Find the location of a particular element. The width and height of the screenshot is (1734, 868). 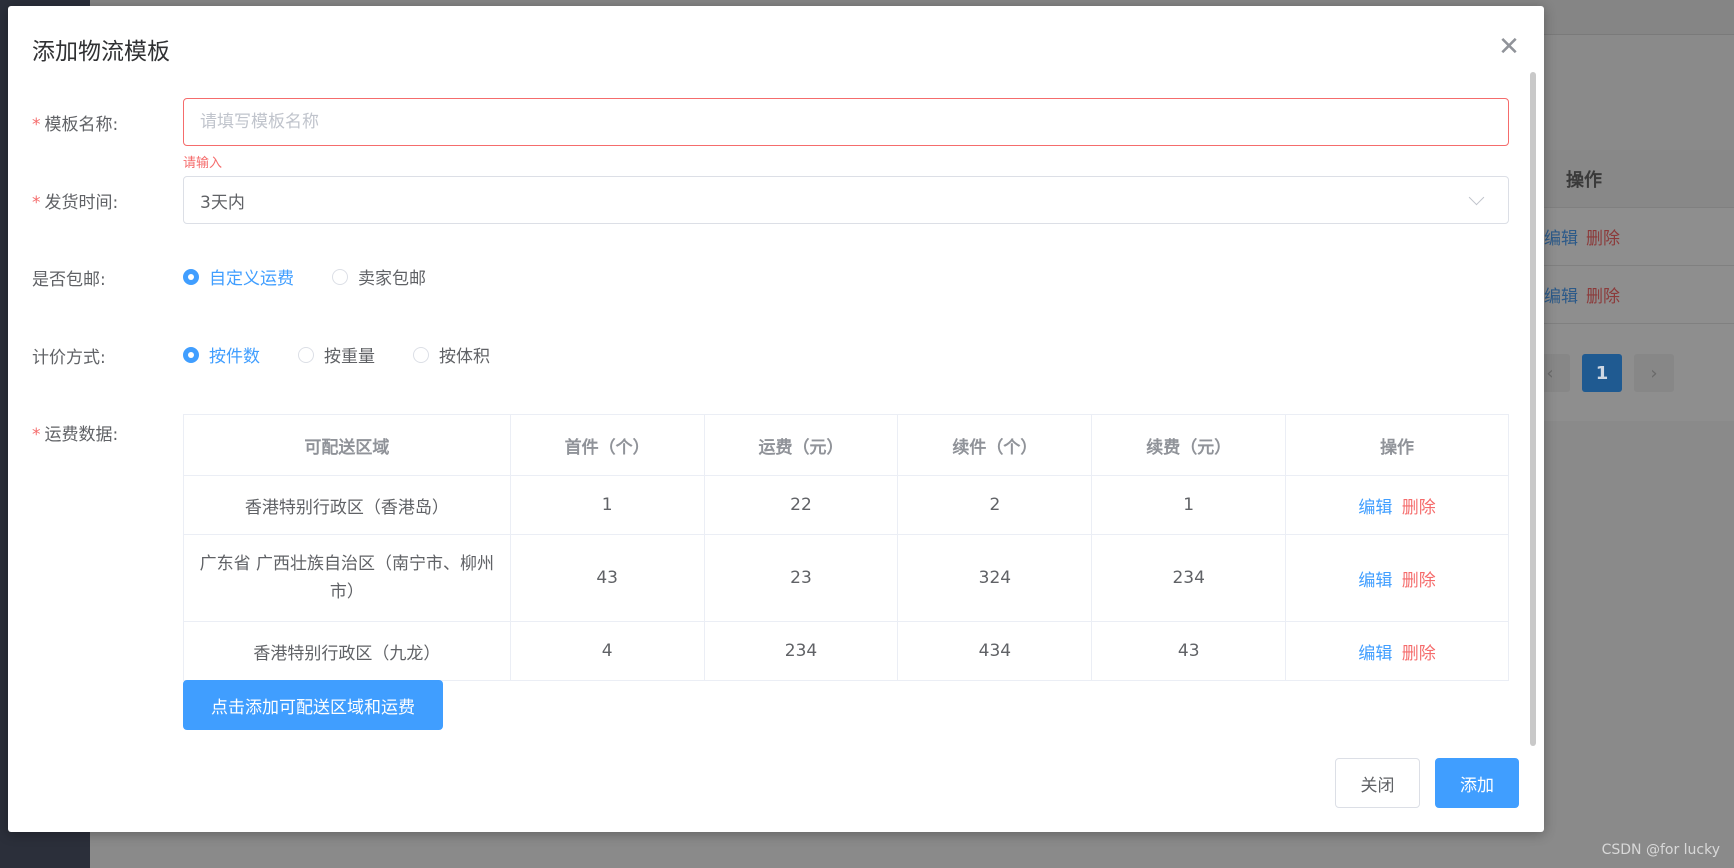

radio-by-weight: 按重量 is located at coordinates (336, 354).